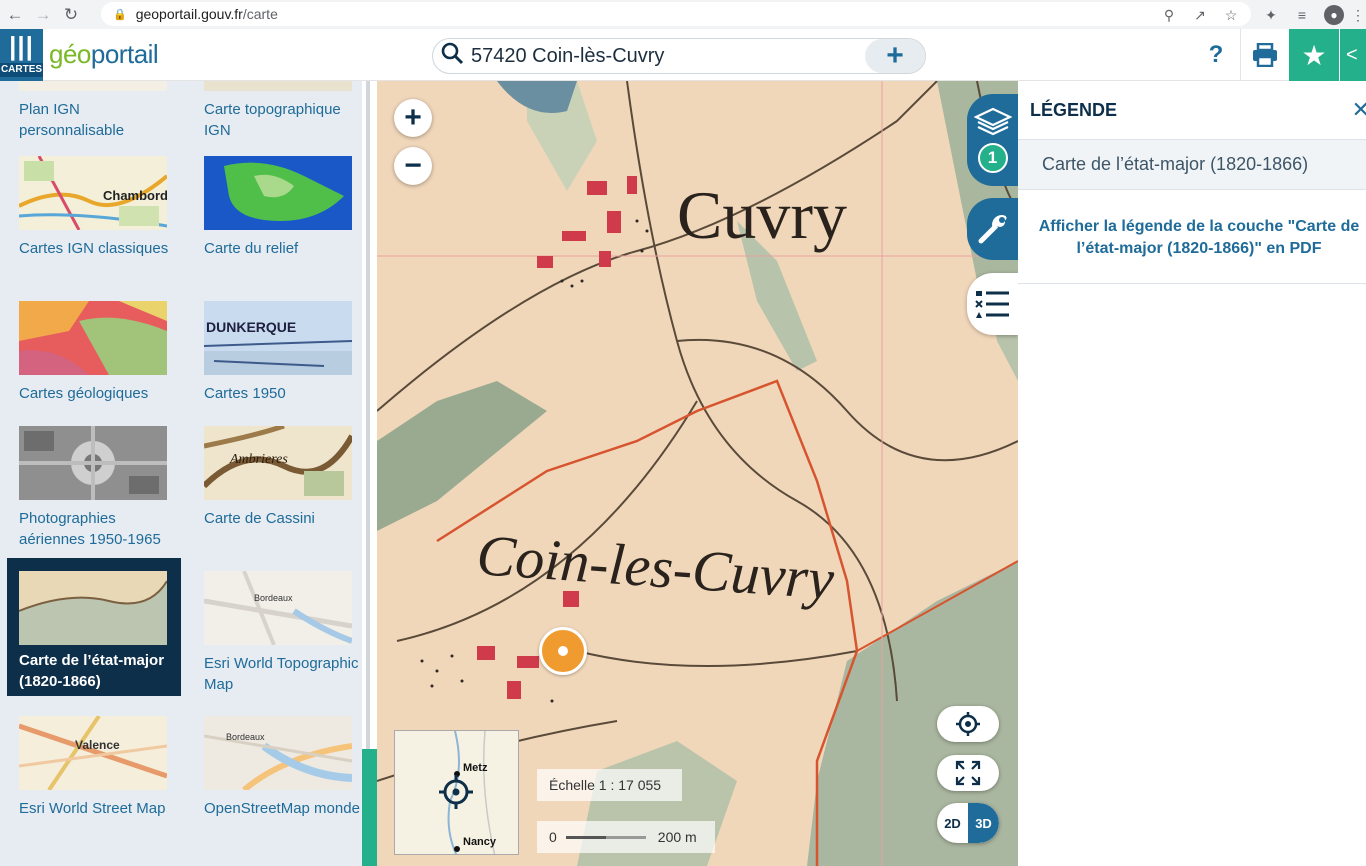 The width and height of the screenshot is (1366, 866). Describe the element at coordinates (968, 823) in the screenshot. I see `view-2d-3d-toggle: 2D 3D` at that location.